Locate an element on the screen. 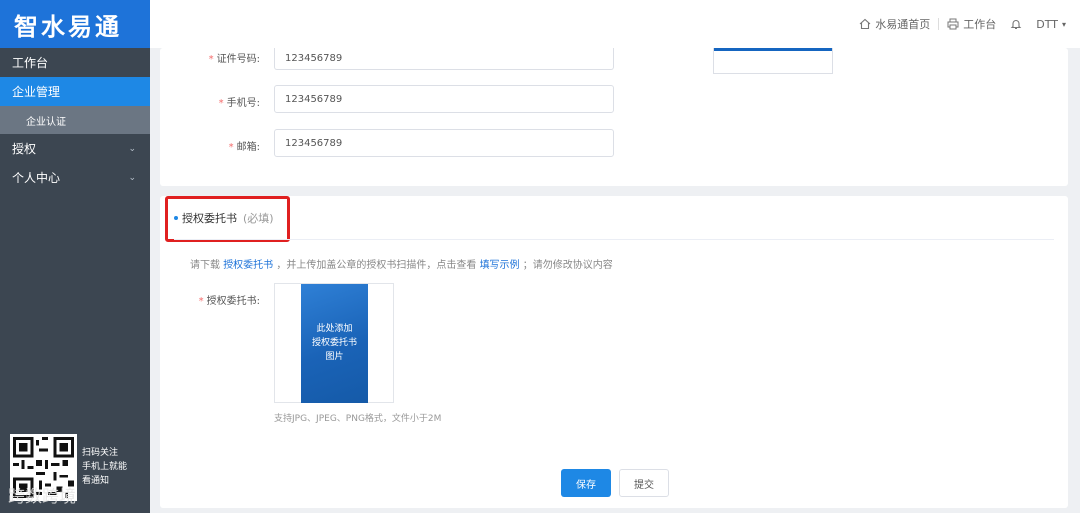  header-divider is located at coordinates (939, 24).